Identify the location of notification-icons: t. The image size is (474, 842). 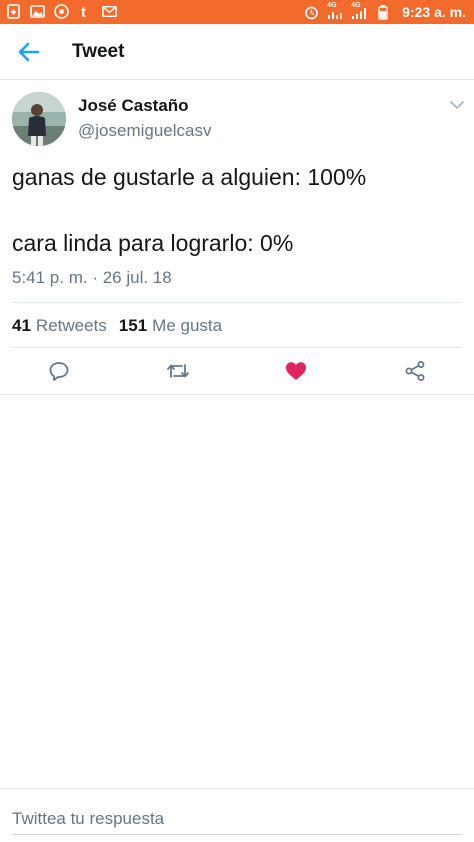
(61, 11).